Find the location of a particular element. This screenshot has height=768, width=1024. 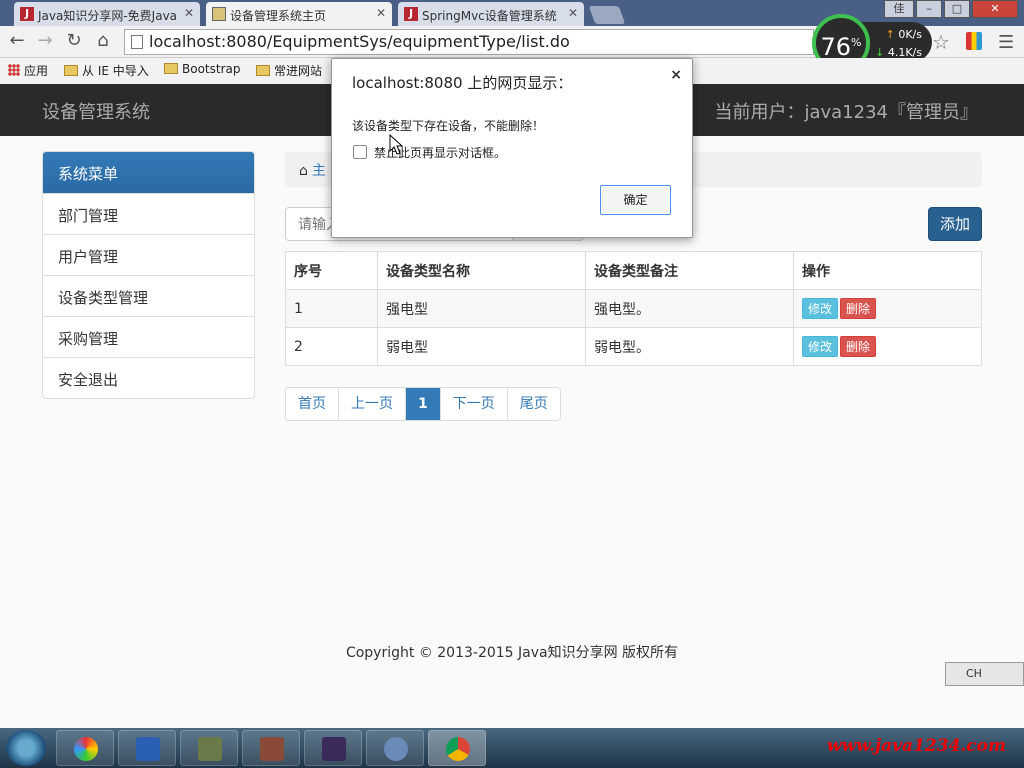

back-icon: ← is located at coordinates (17, 41).